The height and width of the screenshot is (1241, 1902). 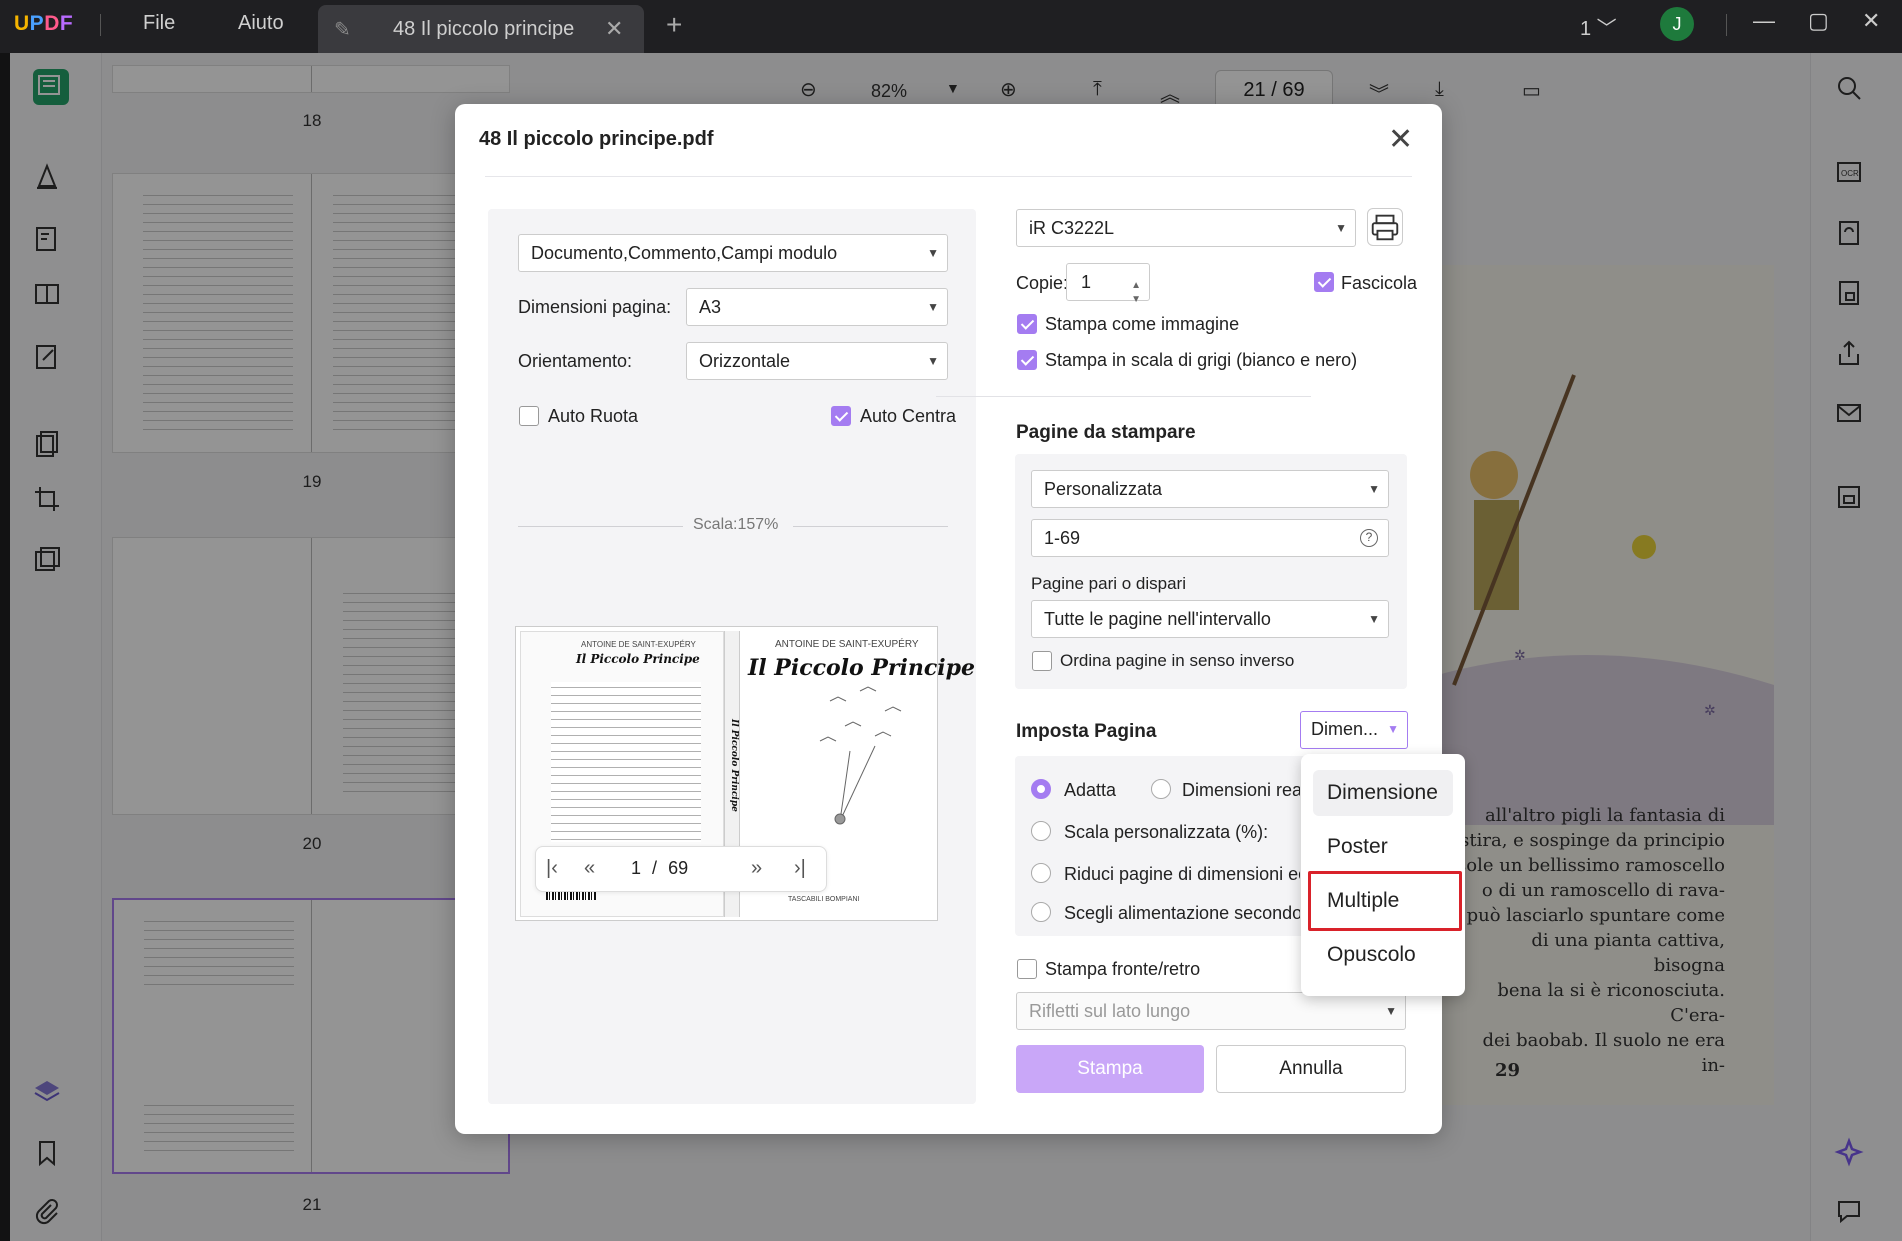 I want to click on avatar: J, so click(x=1677, y=24).